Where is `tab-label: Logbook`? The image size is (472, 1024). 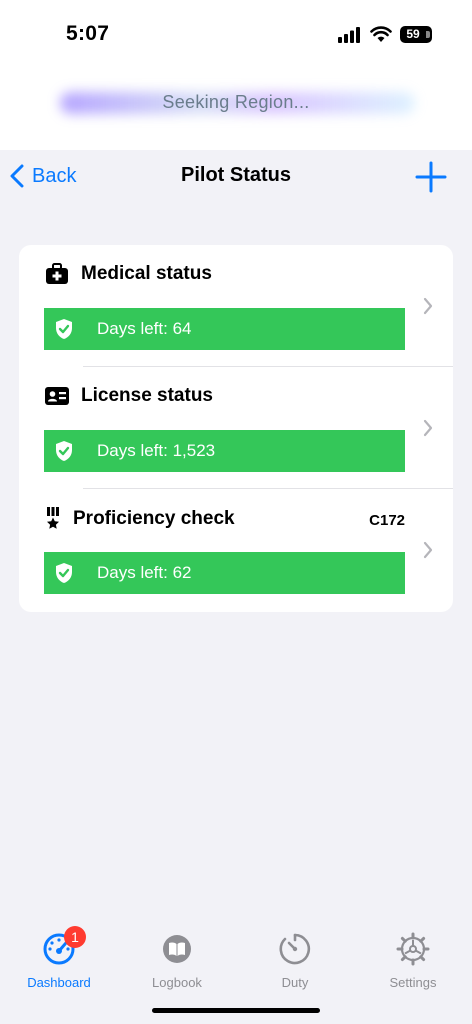
tab-label: Logbook is located at coordinates (177, 982).